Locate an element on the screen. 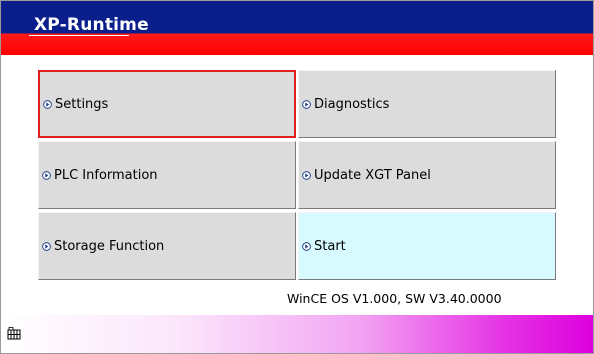 Image resolution: width=594 pixels, height=354 pixels. plc-information-button-label: PLC Information is located at coordinates (106, 175).